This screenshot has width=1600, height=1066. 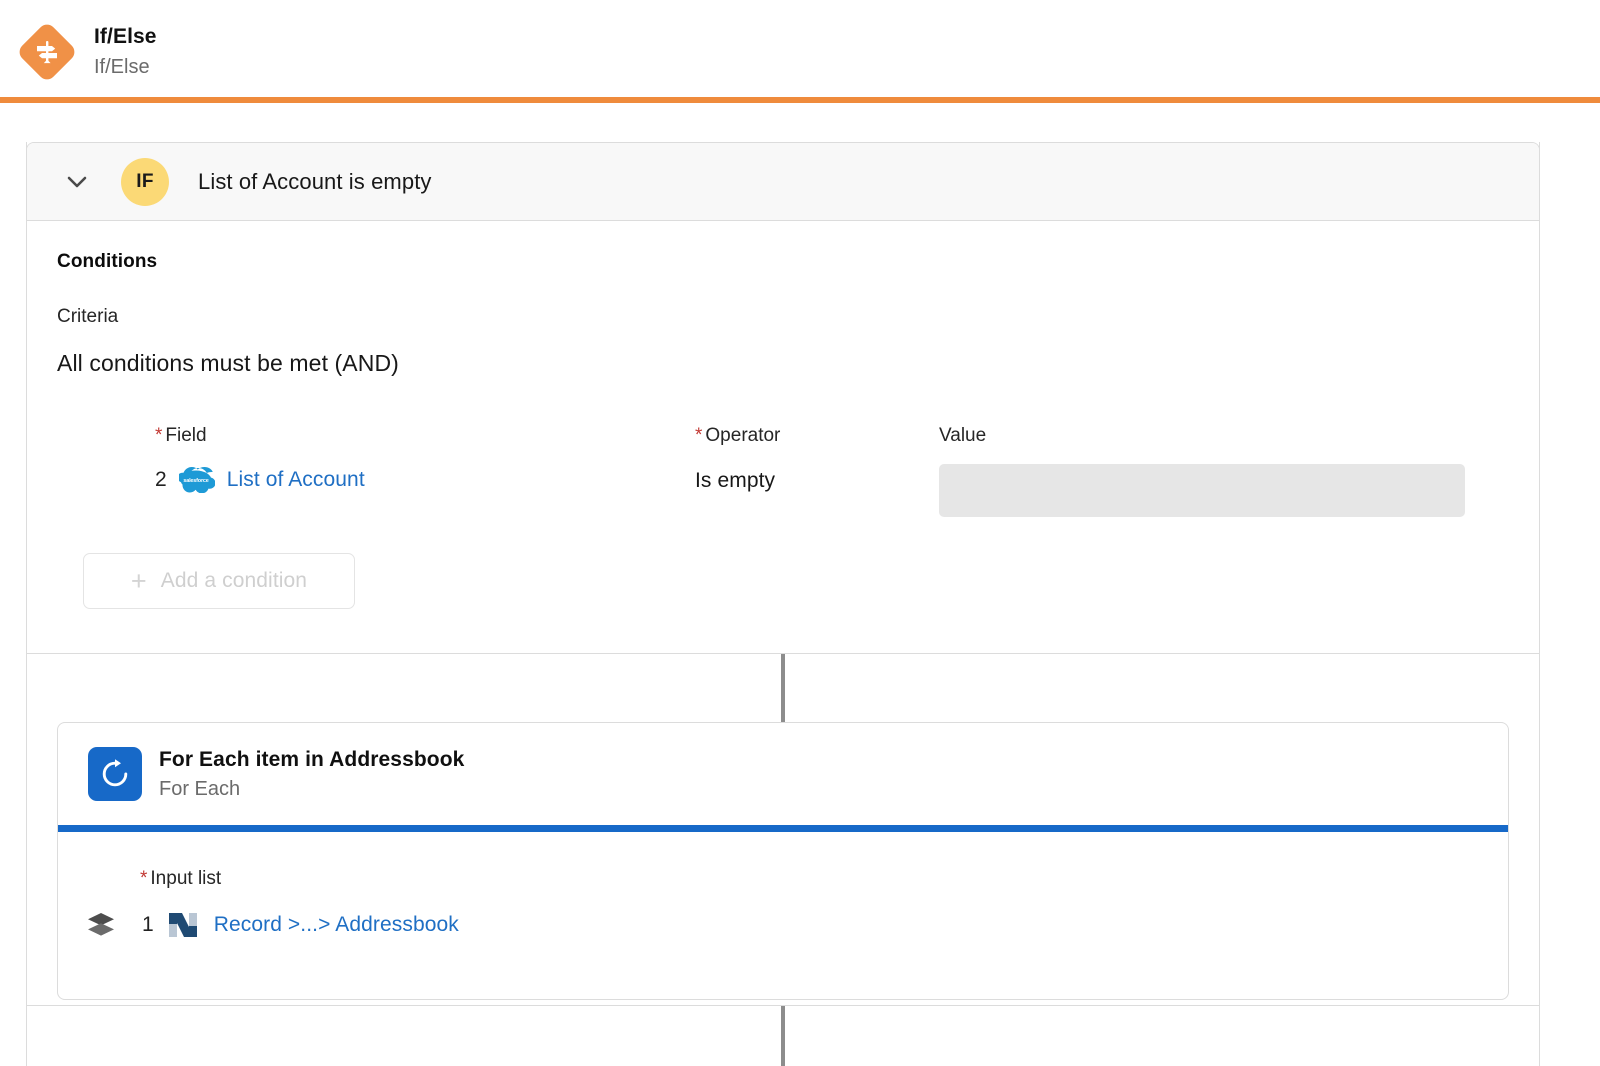 I want to click on add-condition-label: Add a condition, so click(x=234, y=580).